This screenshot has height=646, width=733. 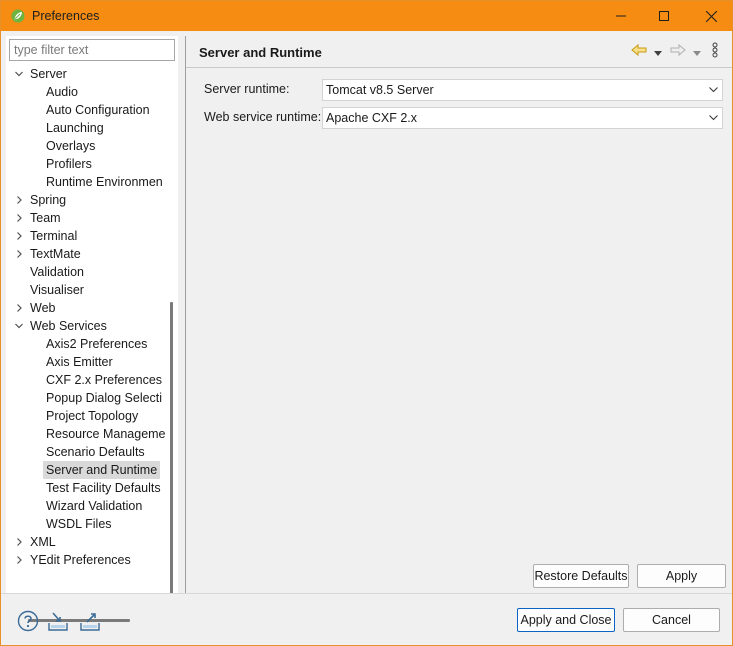 I want to click on tree-item-label: Axis Emitter, so click(x=79, y=362).